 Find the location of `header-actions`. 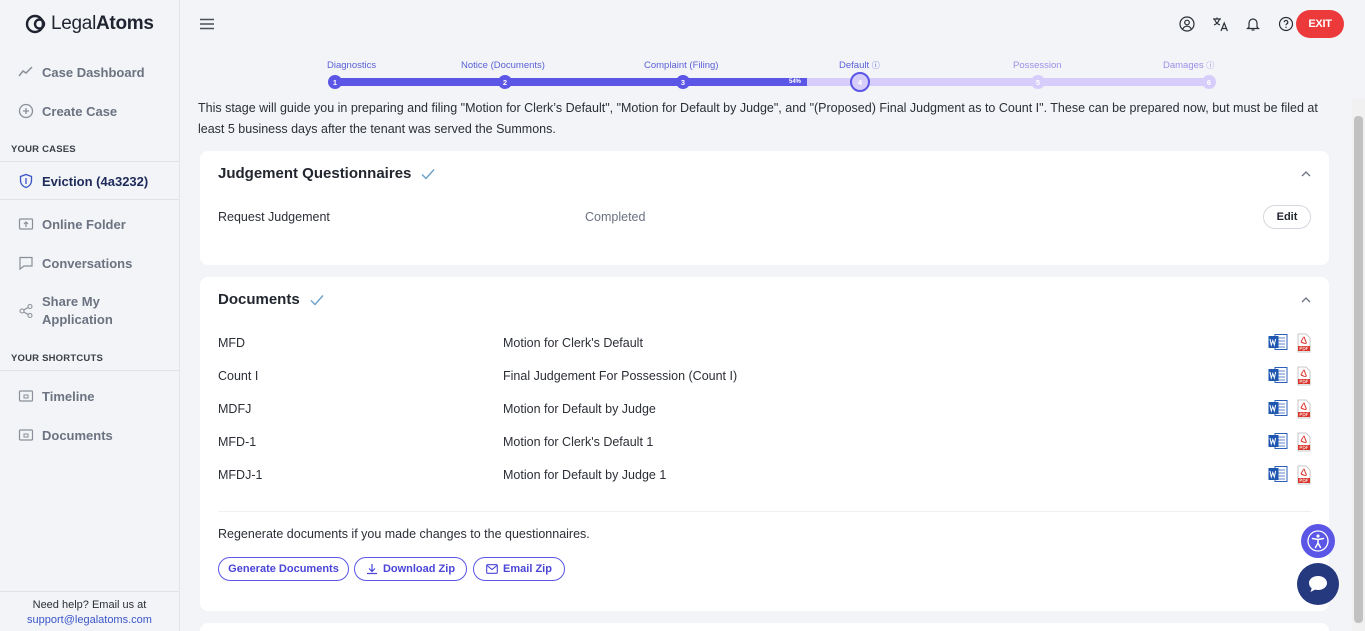

header-actions is located at coordinates (1236, 24).